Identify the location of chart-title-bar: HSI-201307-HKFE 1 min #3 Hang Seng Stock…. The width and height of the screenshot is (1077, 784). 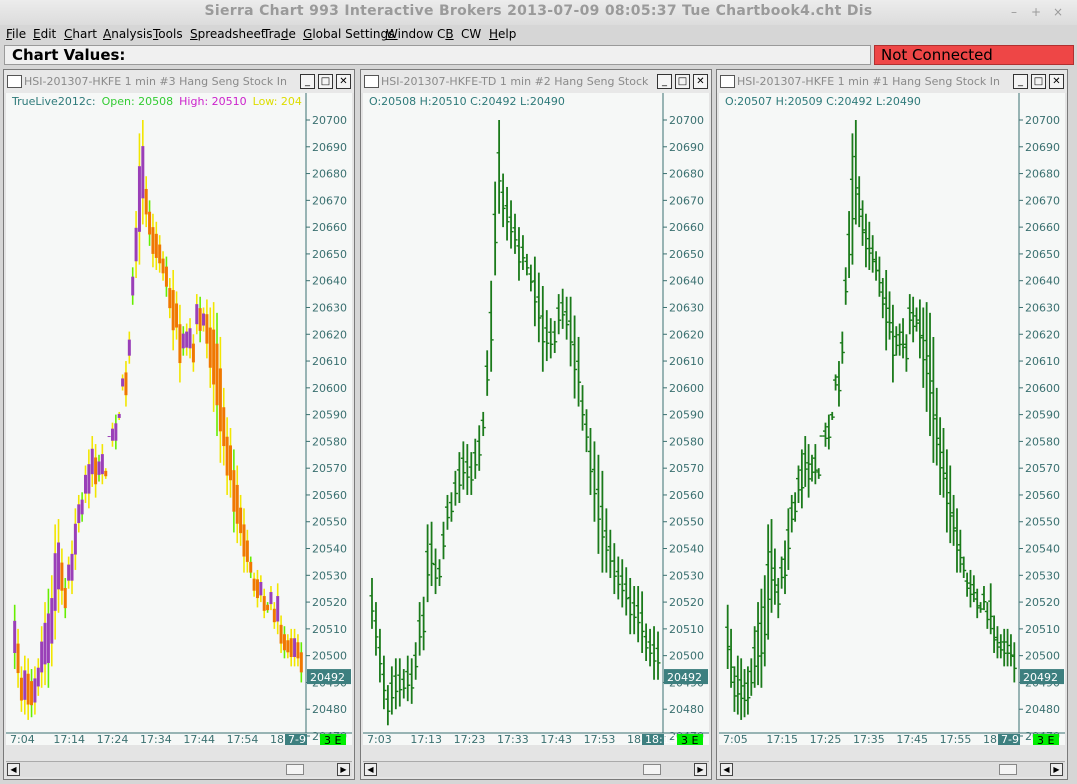
(179, 81).